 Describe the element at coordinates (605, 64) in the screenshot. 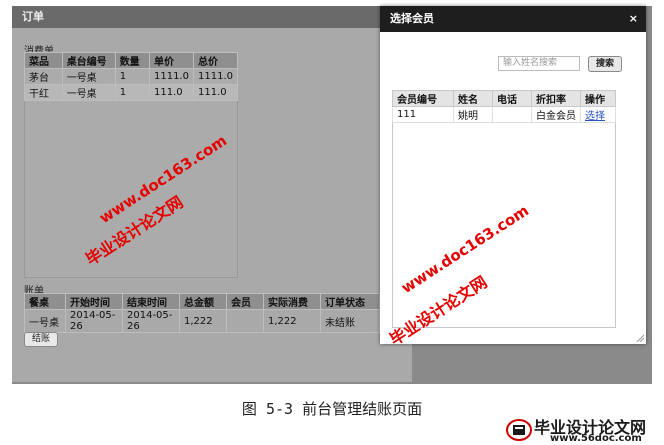

I see `search-button: 搜索` at that location.